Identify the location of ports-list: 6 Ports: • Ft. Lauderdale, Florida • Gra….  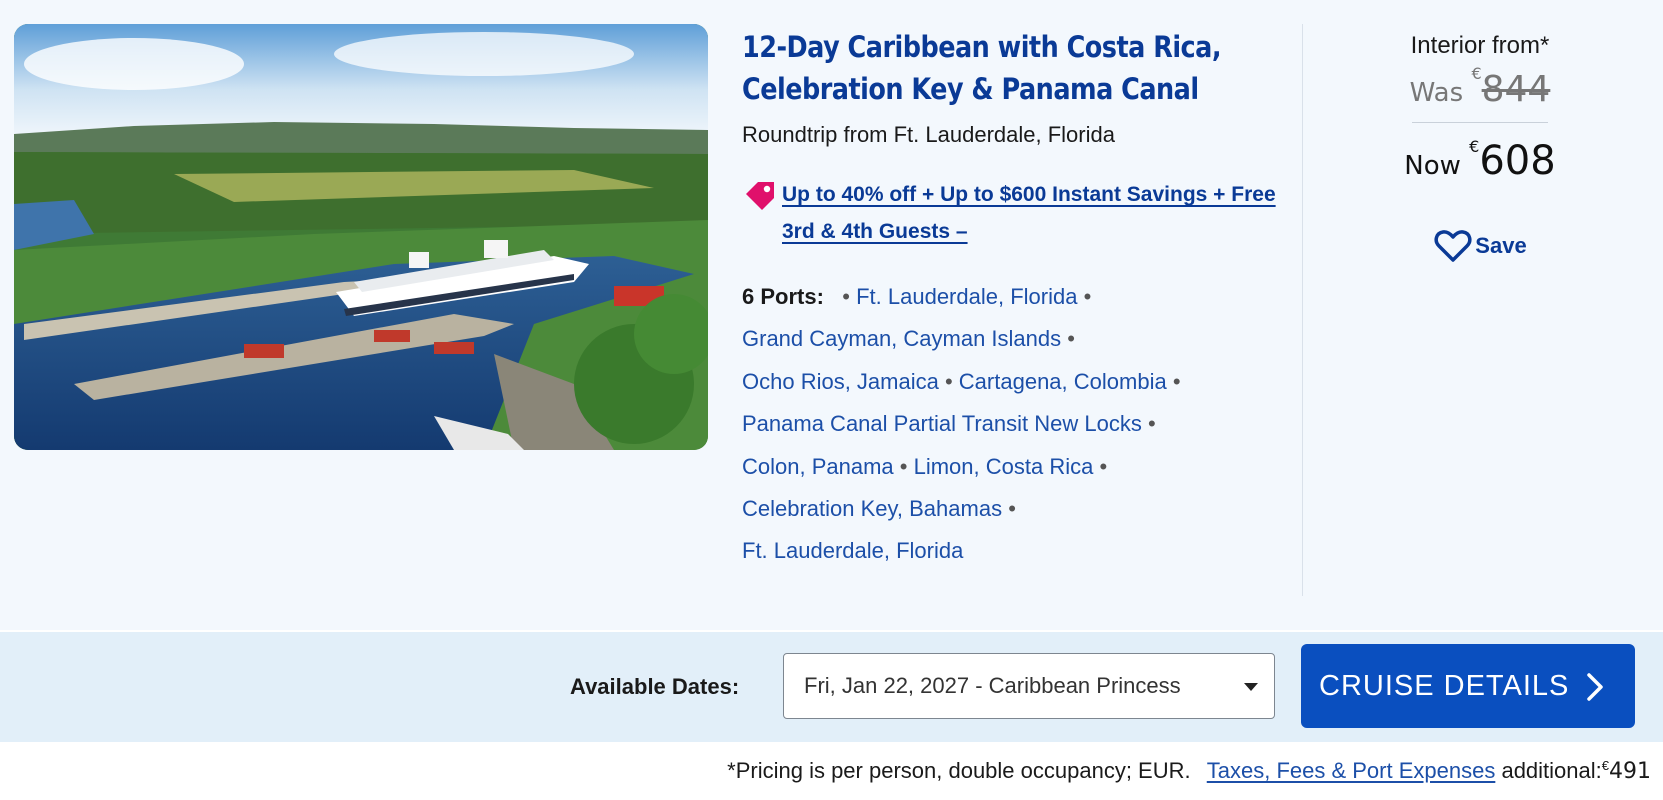
(1002, 424).